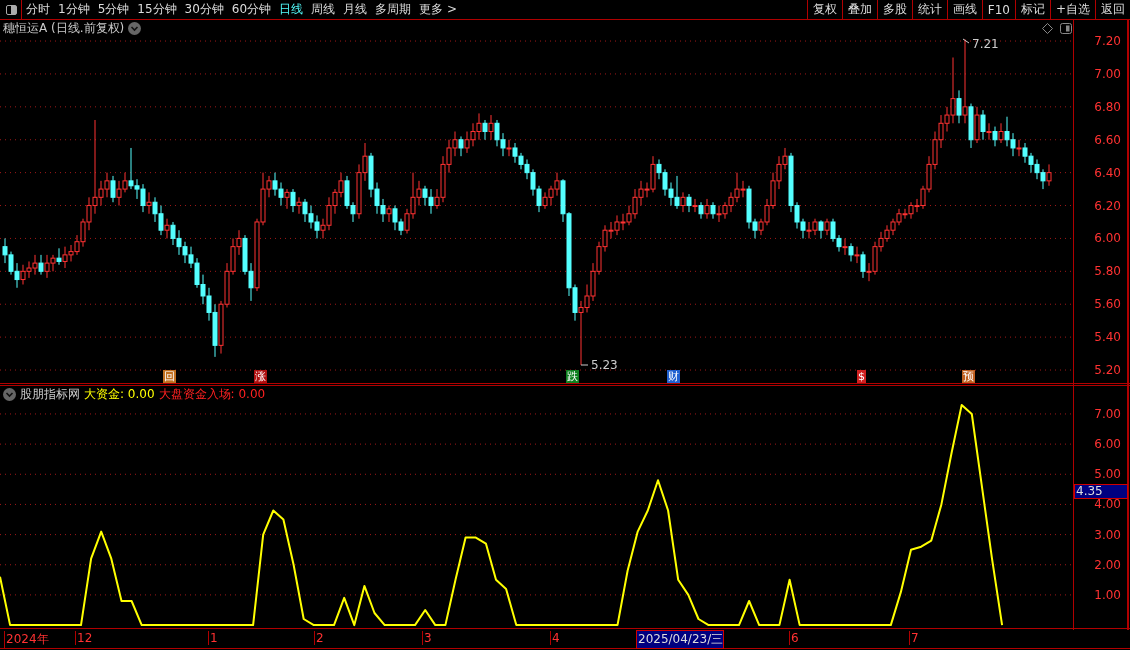  Describe the element at coordinates (555, 638) in the screenshot. I see `time-axis-label: 4` at that location.